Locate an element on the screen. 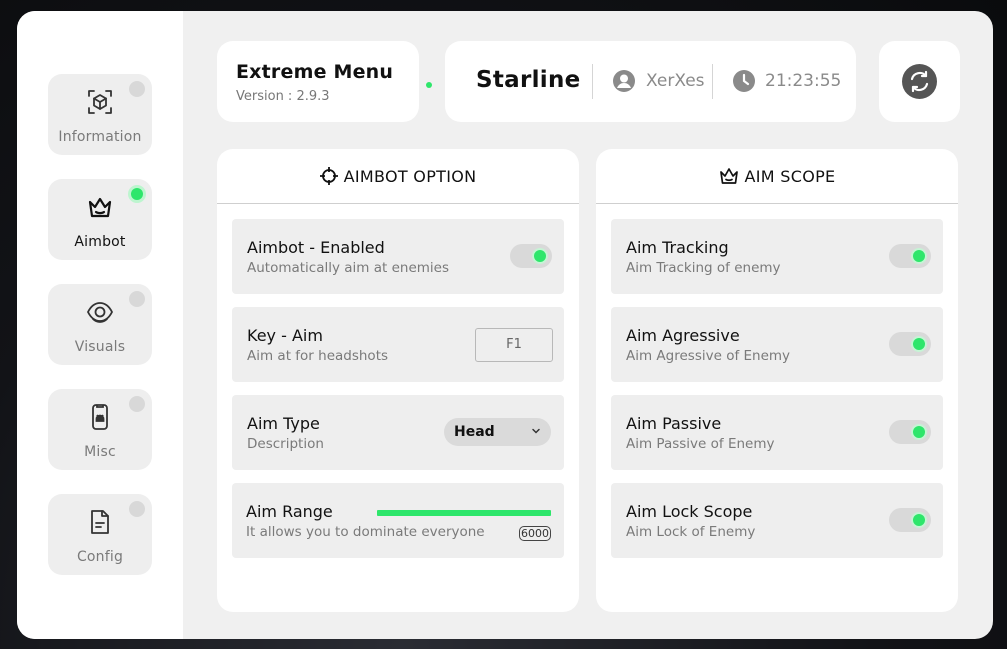 This screenshot has width=1007, height=649. info-card: Starline XerXes 21:23:55 is located at coordinates (650, 81).